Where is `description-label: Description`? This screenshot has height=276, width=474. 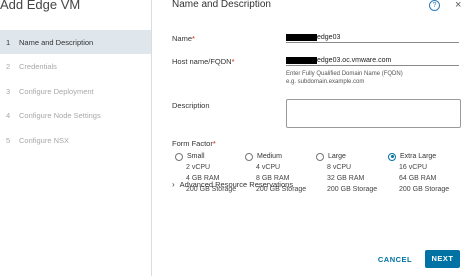
description-label: Description is located at coordinates (191, 105).